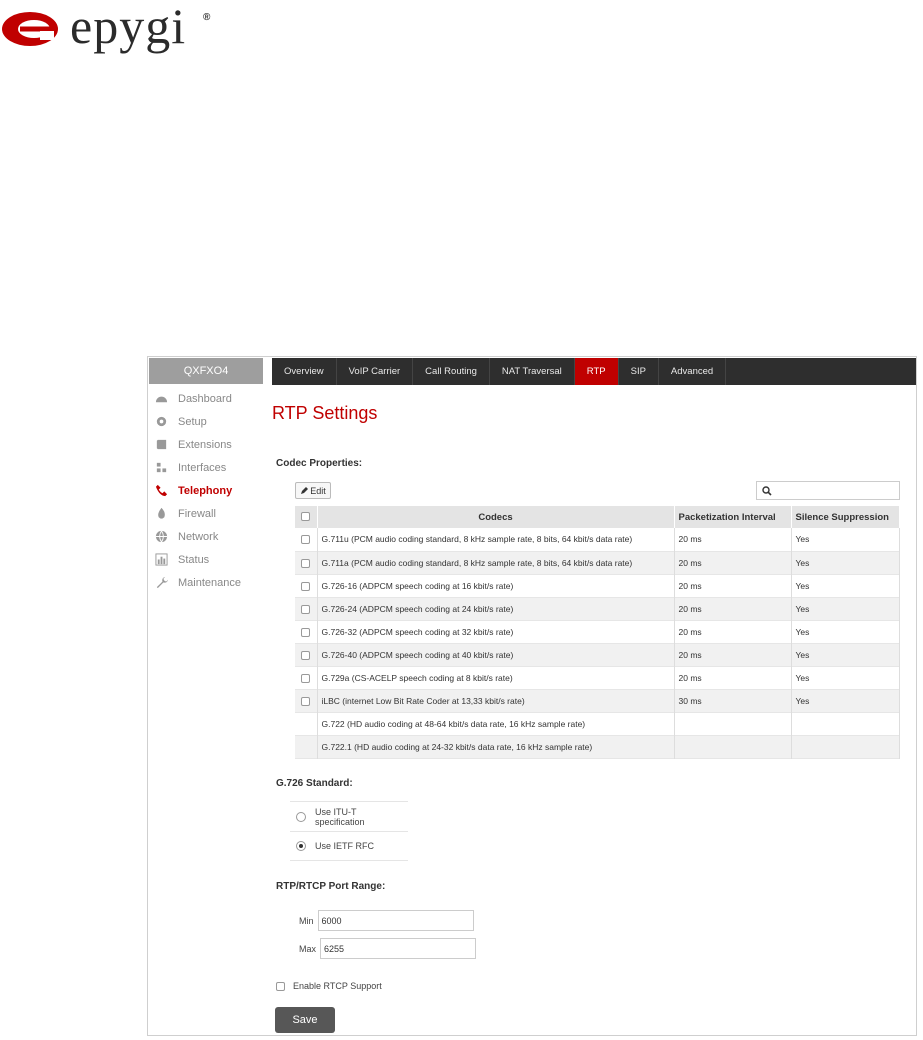 The height and width of the screenshot is (1040, 923). What do you see at coordinates (733, 517) in the screenshot?
I see `column-header-packetization: Packetization Interval` at bounding box center [733, 517].